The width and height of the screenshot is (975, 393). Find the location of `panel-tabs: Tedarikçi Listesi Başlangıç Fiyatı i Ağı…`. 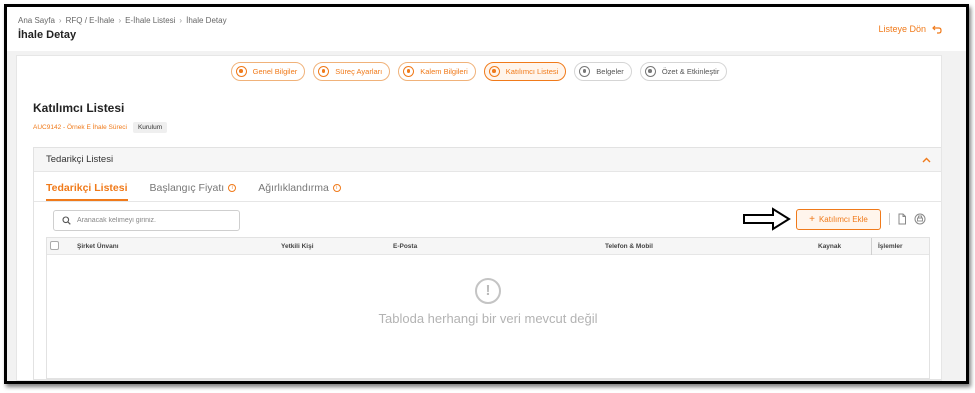

panel-tabs: Tedarikçi Listesi Başlangıç Fiyatı i Ağı… is located at coordinates (487, 187).